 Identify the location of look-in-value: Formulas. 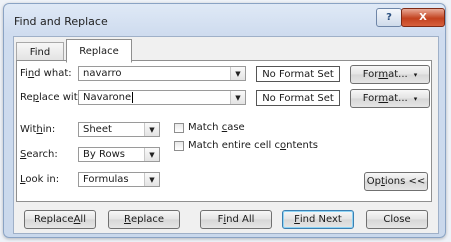
(106, 179).